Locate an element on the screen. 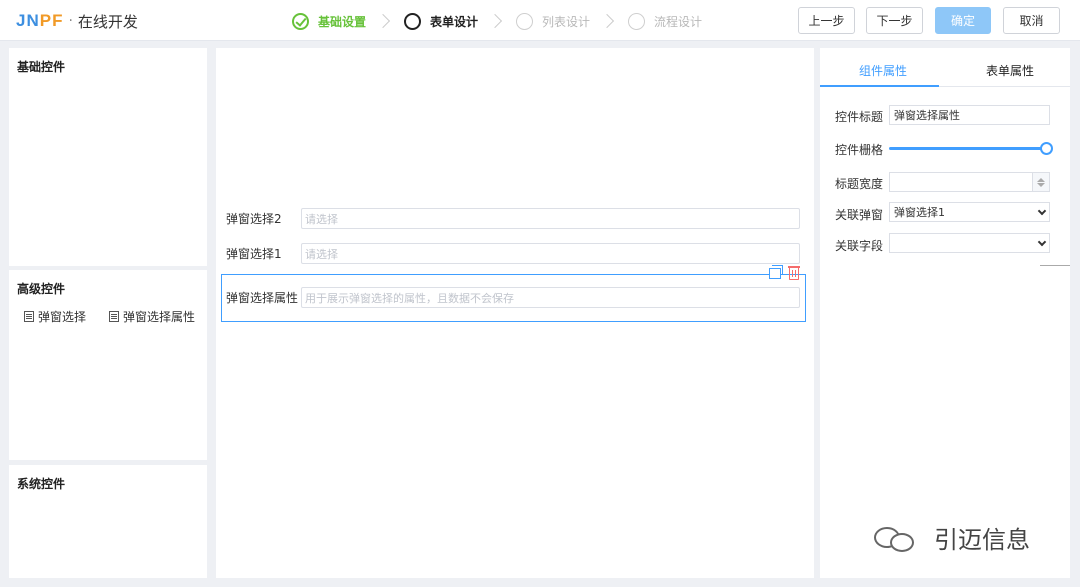 This screenshot has width=1080, height=587. wechat-logo-icon is located at coordinates (899, 538).